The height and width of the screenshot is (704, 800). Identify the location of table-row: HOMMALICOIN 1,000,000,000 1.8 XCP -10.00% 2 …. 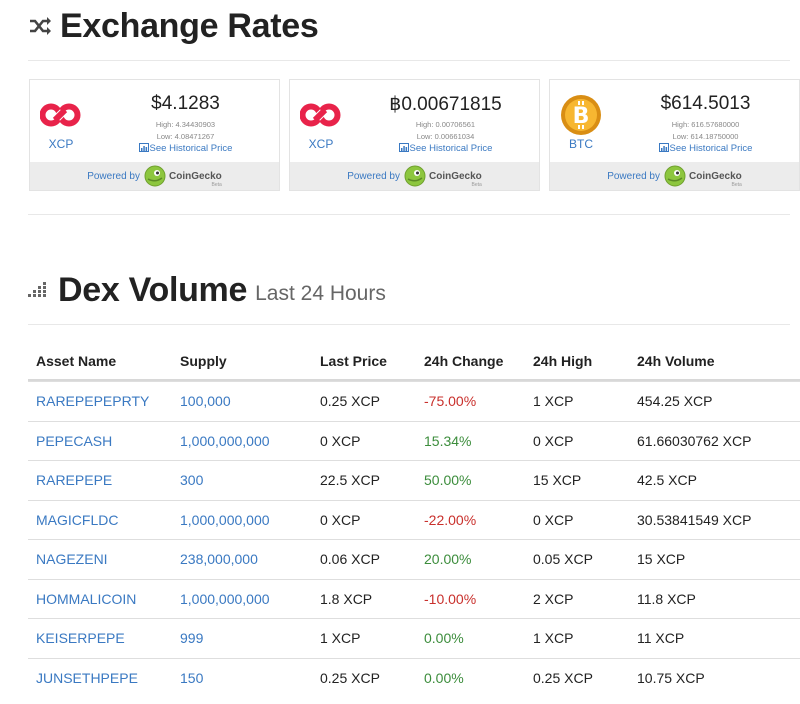
(414, 598).